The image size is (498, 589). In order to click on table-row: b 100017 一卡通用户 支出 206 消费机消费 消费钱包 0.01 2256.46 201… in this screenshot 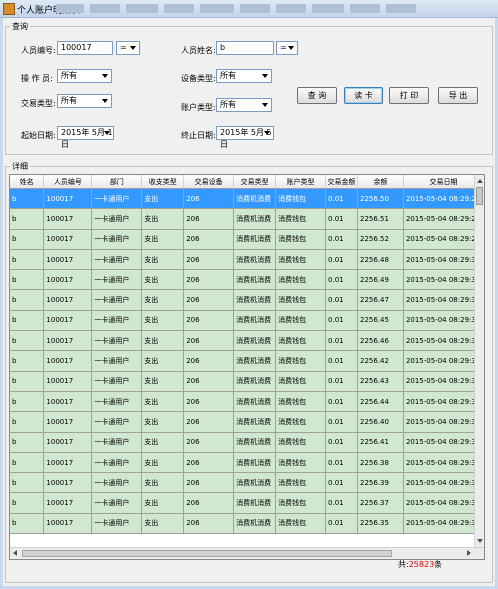, I will do `click(247, 341)`.